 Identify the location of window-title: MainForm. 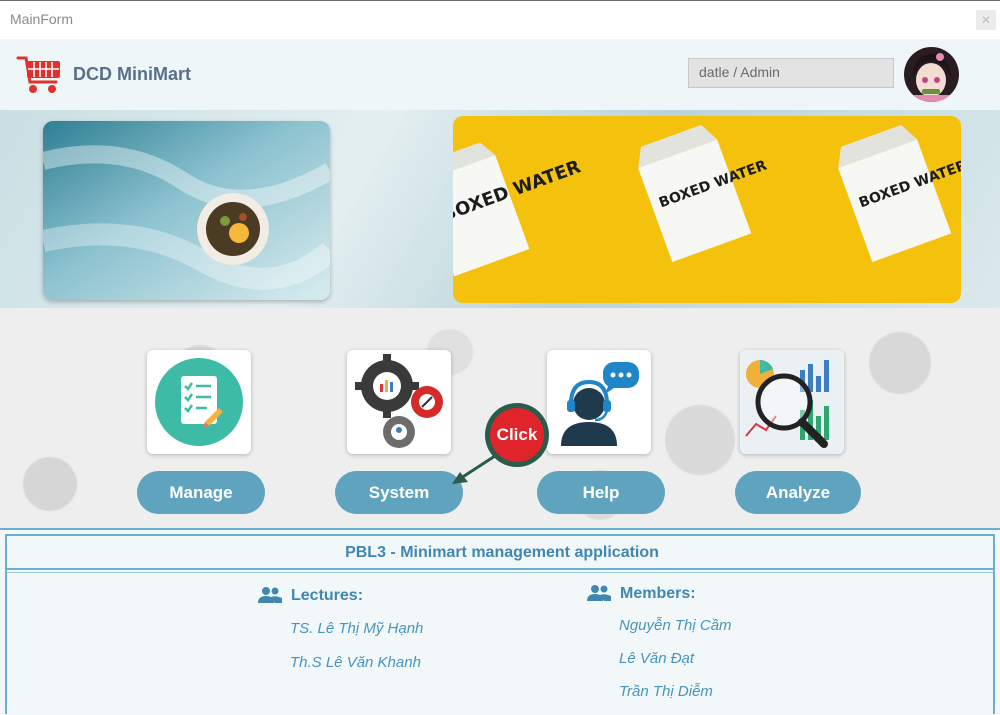
(42, 19).